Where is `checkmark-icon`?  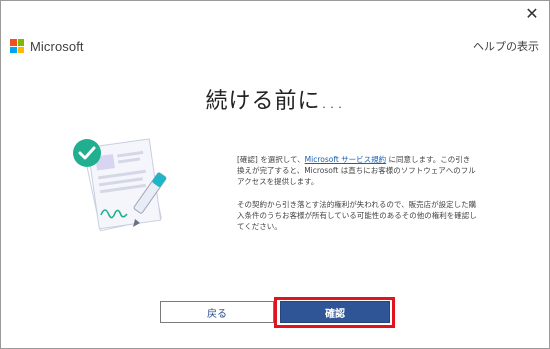
checkmark-icon is located at coordinates (87, 153).